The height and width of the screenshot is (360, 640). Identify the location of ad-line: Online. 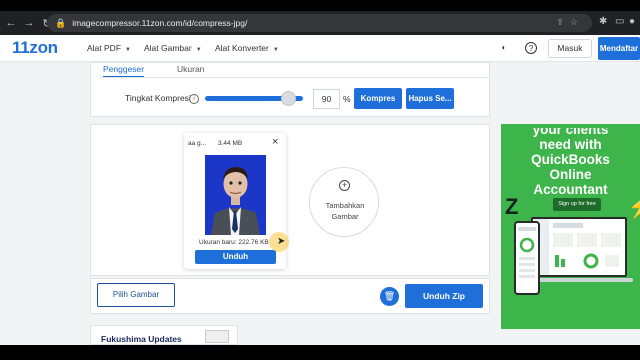
(570, 174).